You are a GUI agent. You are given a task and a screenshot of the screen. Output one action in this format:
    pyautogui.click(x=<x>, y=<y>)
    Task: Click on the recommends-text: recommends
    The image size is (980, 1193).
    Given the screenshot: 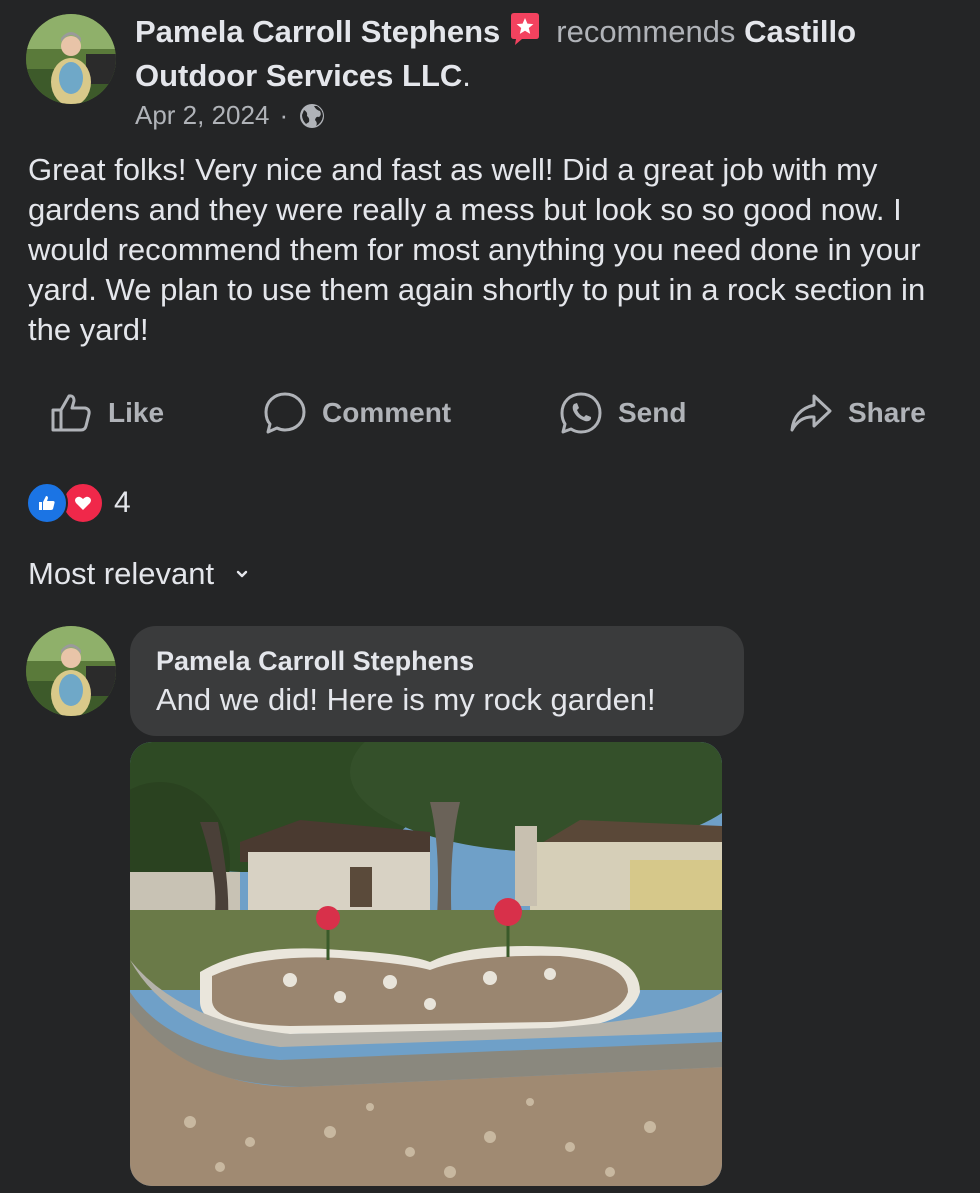 What is the action you would take?
    pyautogui.click(x=646, y=31)
    